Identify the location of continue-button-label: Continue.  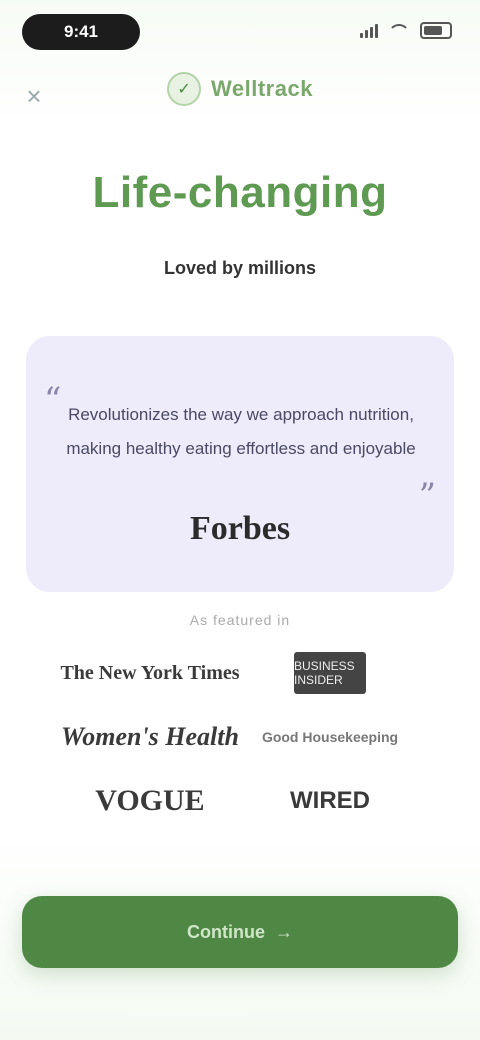
(226, 931).